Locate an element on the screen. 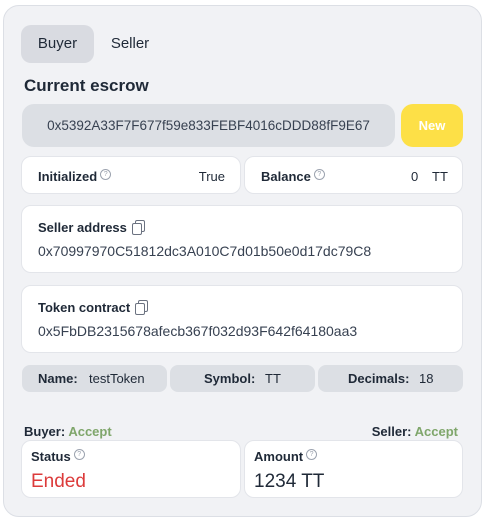 Image resolution: width=486 pixels, height=522 pixels. amount-value: 1234 TT is located at coordinates (289, 481).